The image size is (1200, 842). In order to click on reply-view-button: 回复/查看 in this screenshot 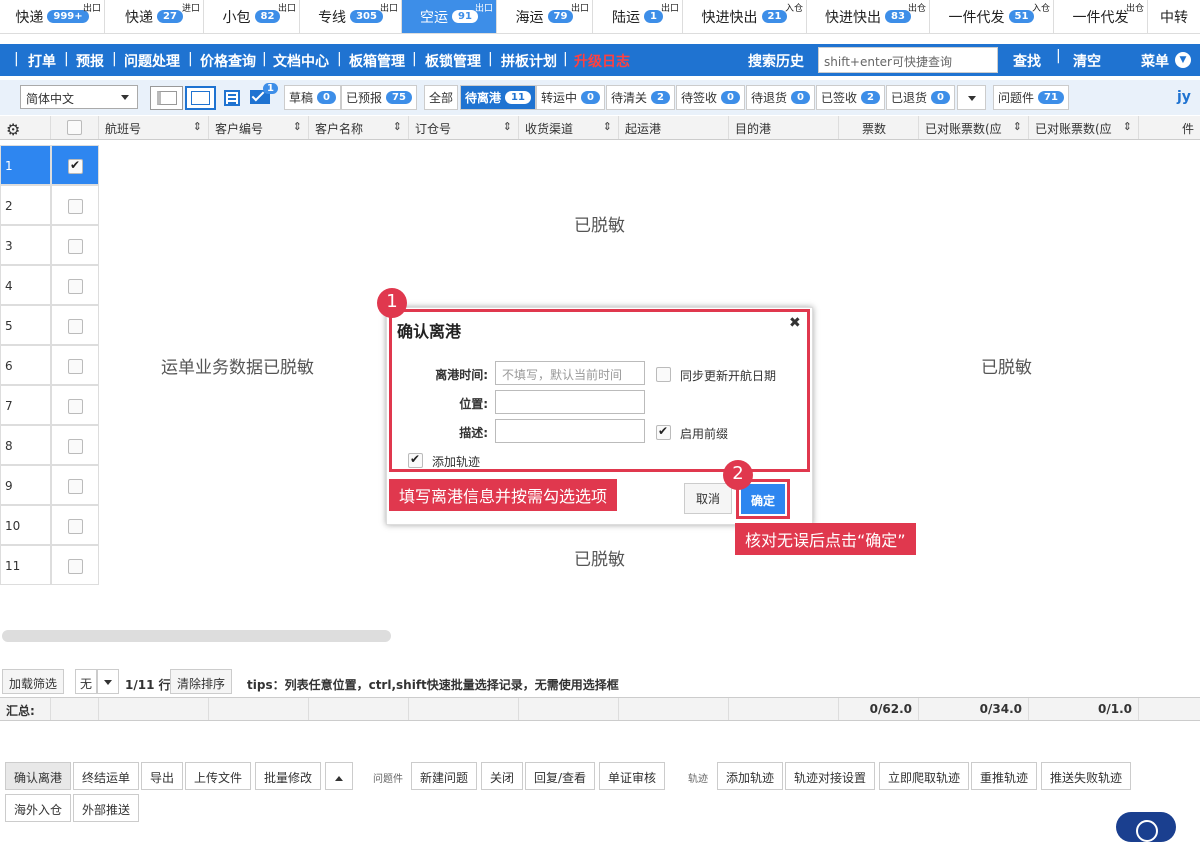, I will do `click(560, 776)`.